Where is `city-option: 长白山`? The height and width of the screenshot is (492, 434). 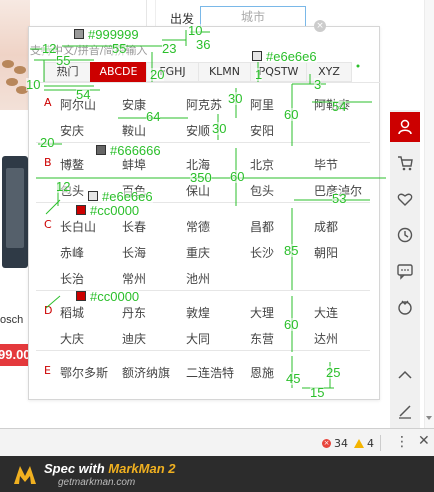 city-option: 长白山 is located at coordinates (78, 226).